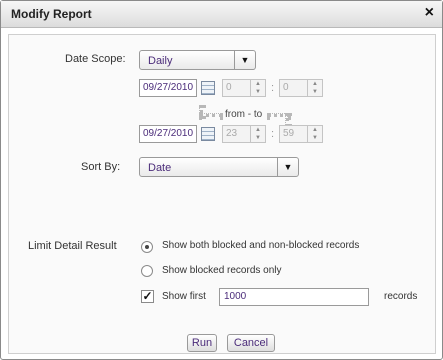 Image resolution: width=443 pixels, height=360 pixels. What do you see at coordinates (211, 115) in the screenshot?
I see `connector-line` at bounding box center [211, 115].